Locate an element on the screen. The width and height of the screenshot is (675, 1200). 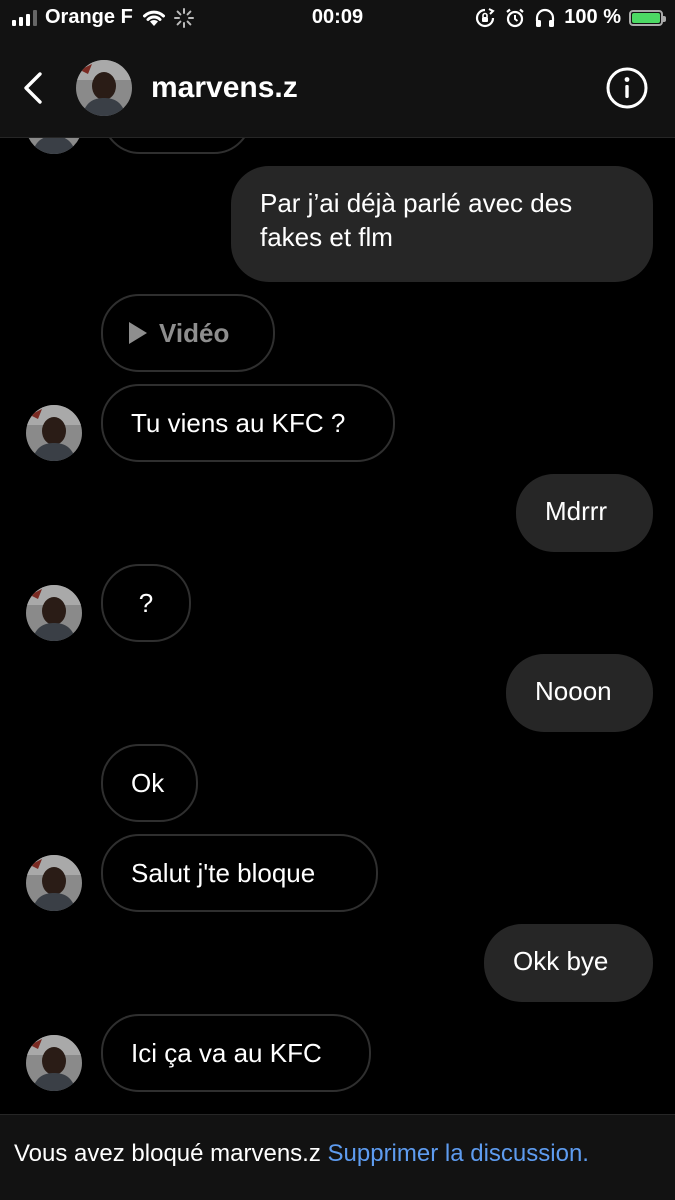
conversation-header: marvens.z is located at coordinates (337, 88).